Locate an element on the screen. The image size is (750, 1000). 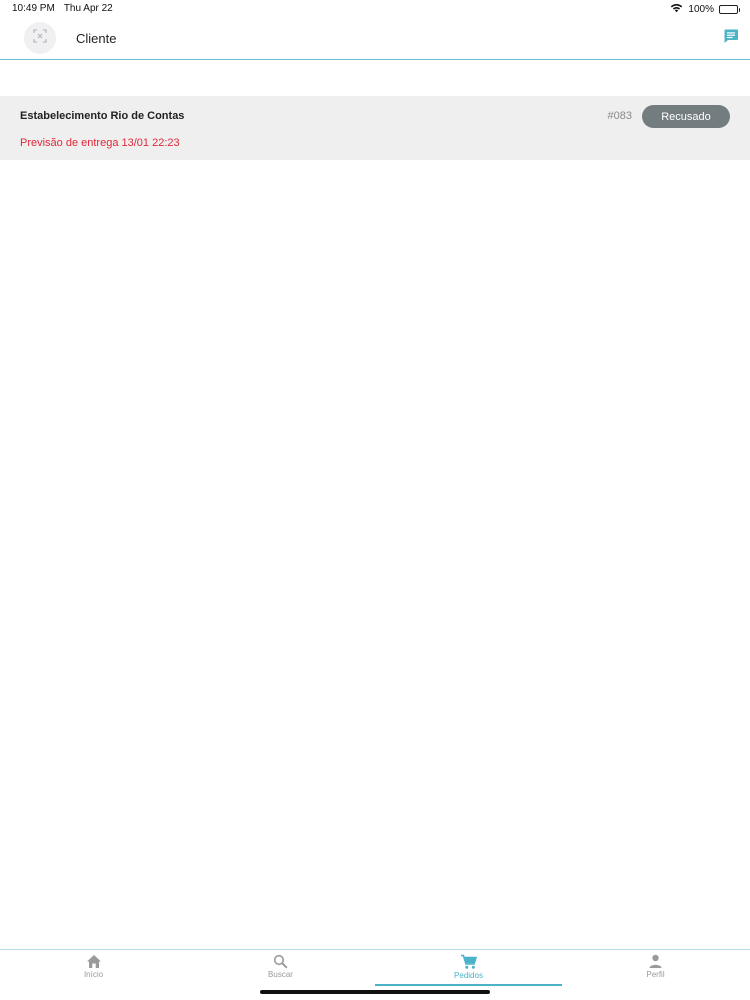
chat-button is located at coordinates (731, 38).